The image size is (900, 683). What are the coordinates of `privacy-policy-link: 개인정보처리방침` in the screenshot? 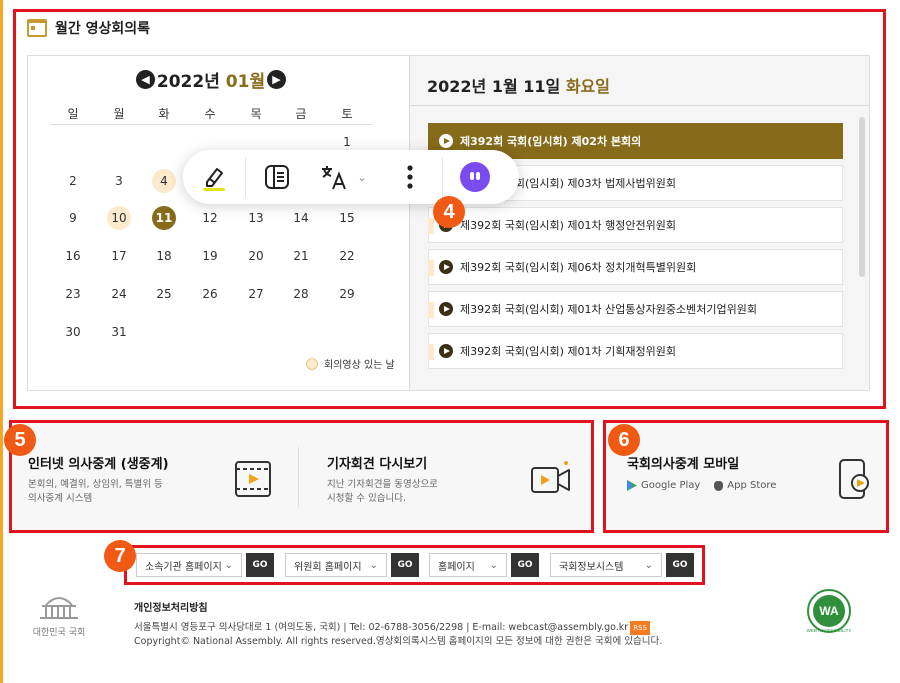 It's located at (454, 606).